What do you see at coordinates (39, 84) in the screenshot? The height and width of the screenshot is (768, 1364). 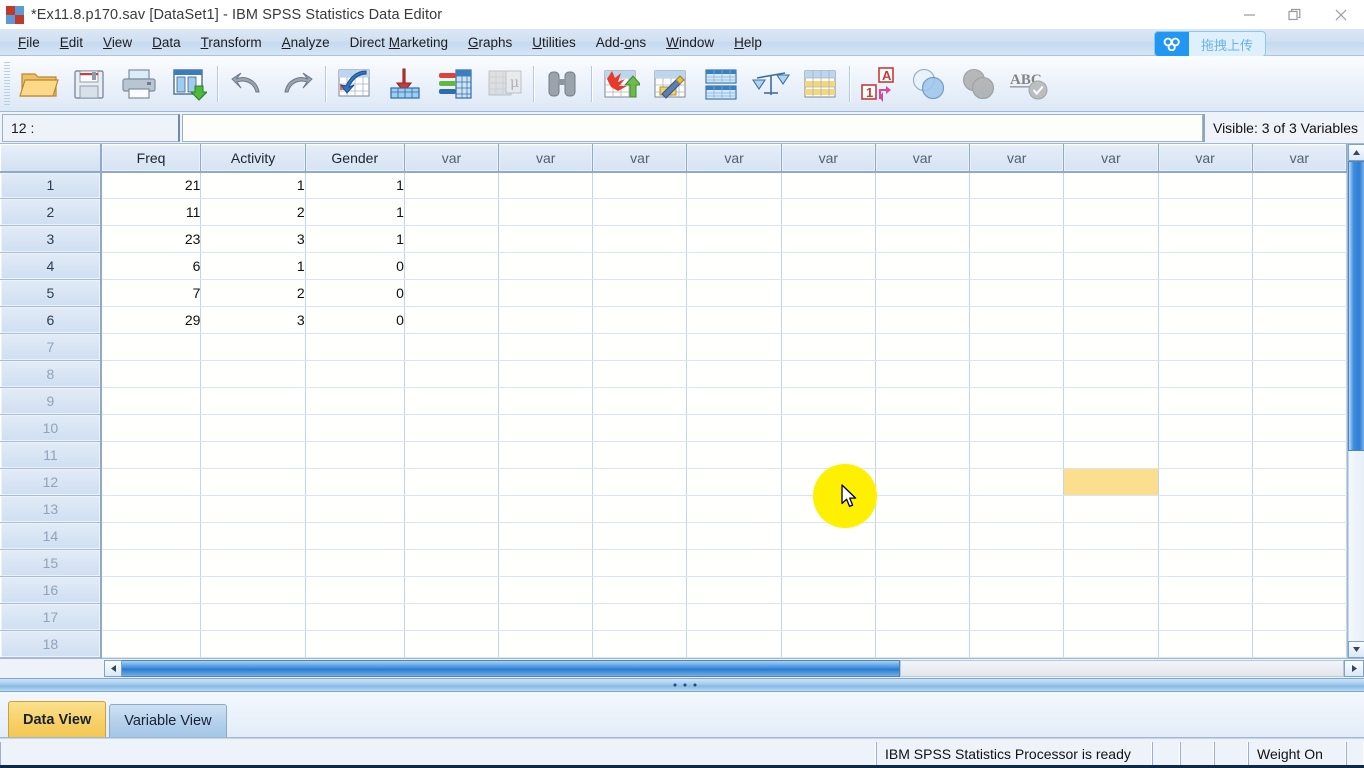 I see `open-file-button` at bounding box center [39, 84].